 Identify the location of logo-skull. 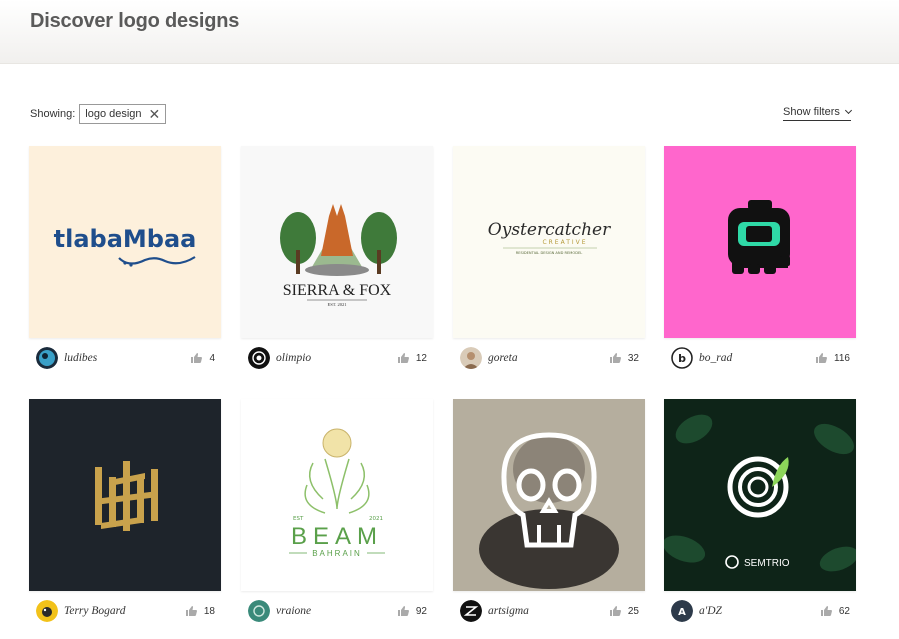
(549, 495).